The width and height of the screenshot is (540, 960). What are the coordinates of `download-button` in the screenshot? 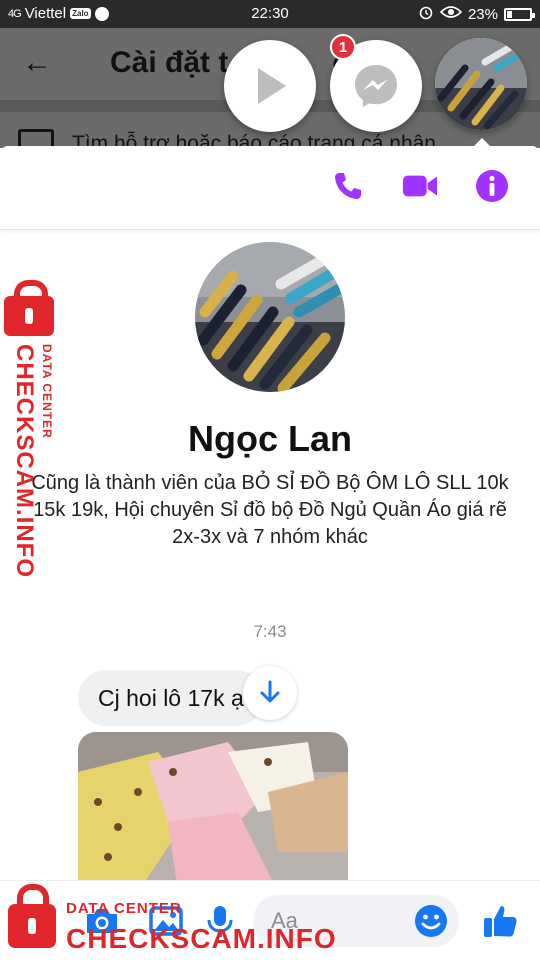 It's located at (270, 693).